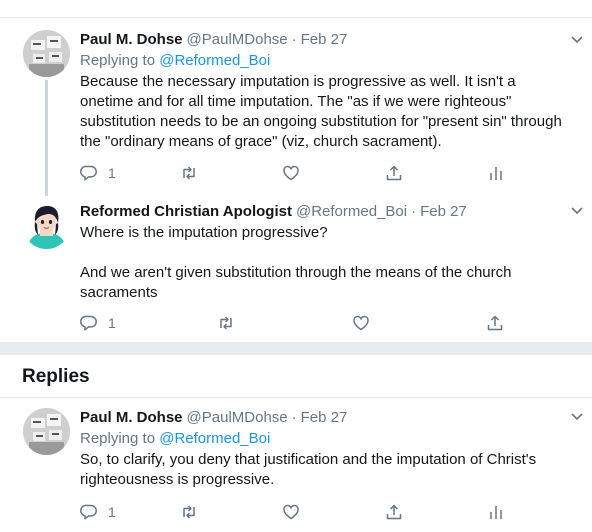 Image resolution: width=592 pixels, height=532 pixels. I want to click on user-handle: @Reformed_Boi, so click(351, 212).